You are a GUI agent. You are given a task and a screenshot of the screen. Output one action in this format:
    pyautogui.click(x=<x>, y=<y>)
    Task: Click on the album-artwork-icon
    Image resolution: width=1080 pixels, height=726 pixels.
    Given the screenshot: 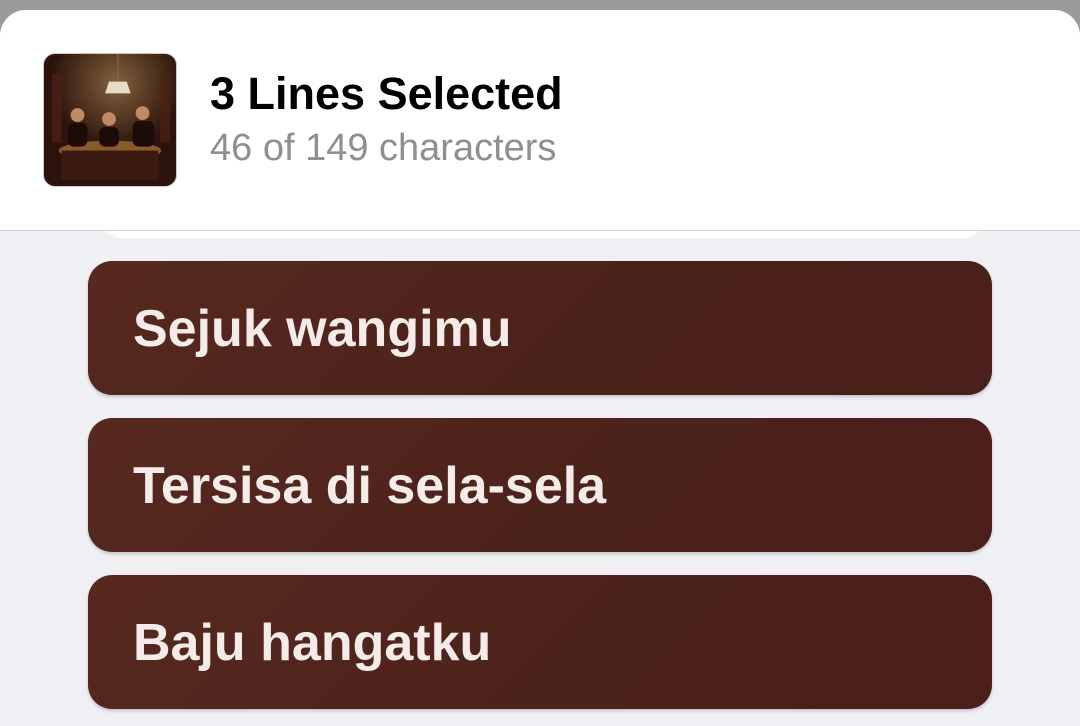 What is the action you would take?
    pyautogui.click(x=110, y=120)
    